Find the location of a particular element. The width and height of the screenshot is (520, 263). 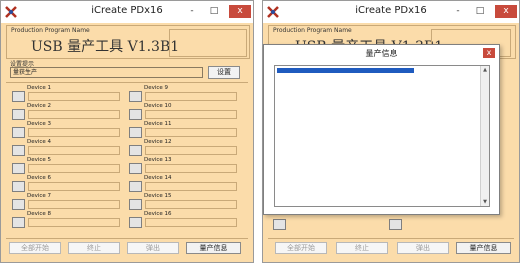

device-slot-13: Device 13 is located at coordinates (183, 166).